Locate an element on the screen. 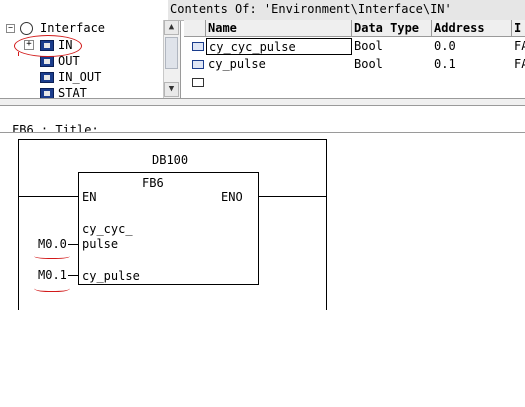 The width and height of the screenshot is (525, 407). network-title: FB6 : Title: is located at coordinates (55, 127).